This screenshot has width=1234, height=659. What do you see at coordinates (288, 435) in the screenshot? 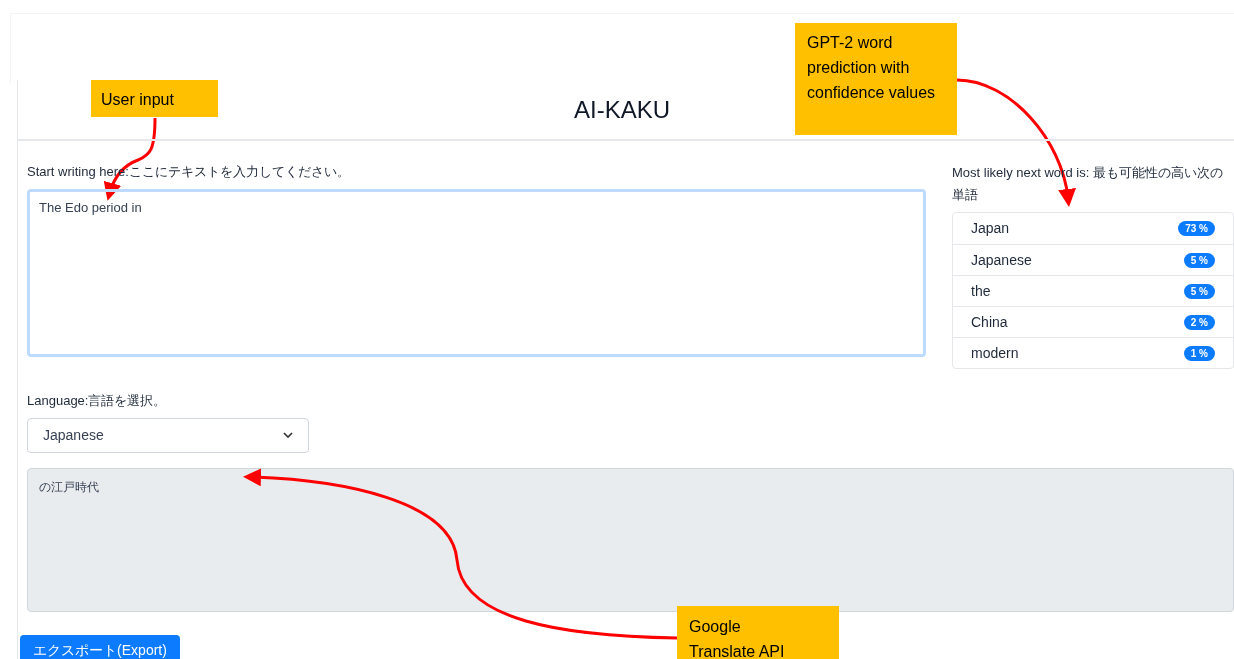
I see `chevron-down-icon` at bounding box center [288, 435].